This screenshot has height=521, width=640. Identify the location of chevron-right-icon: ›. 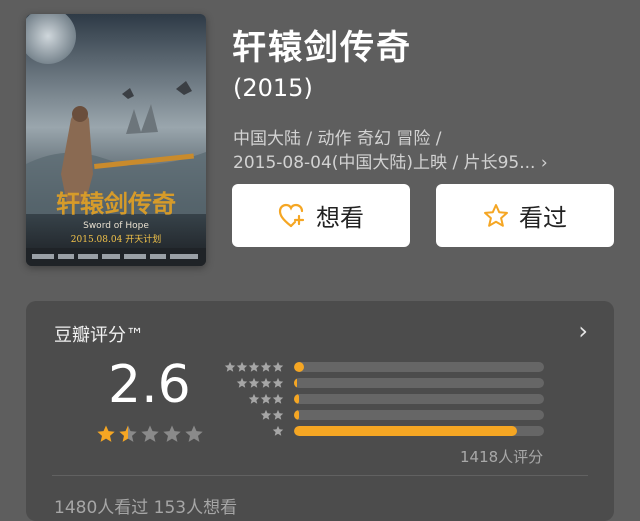
(583, 331).